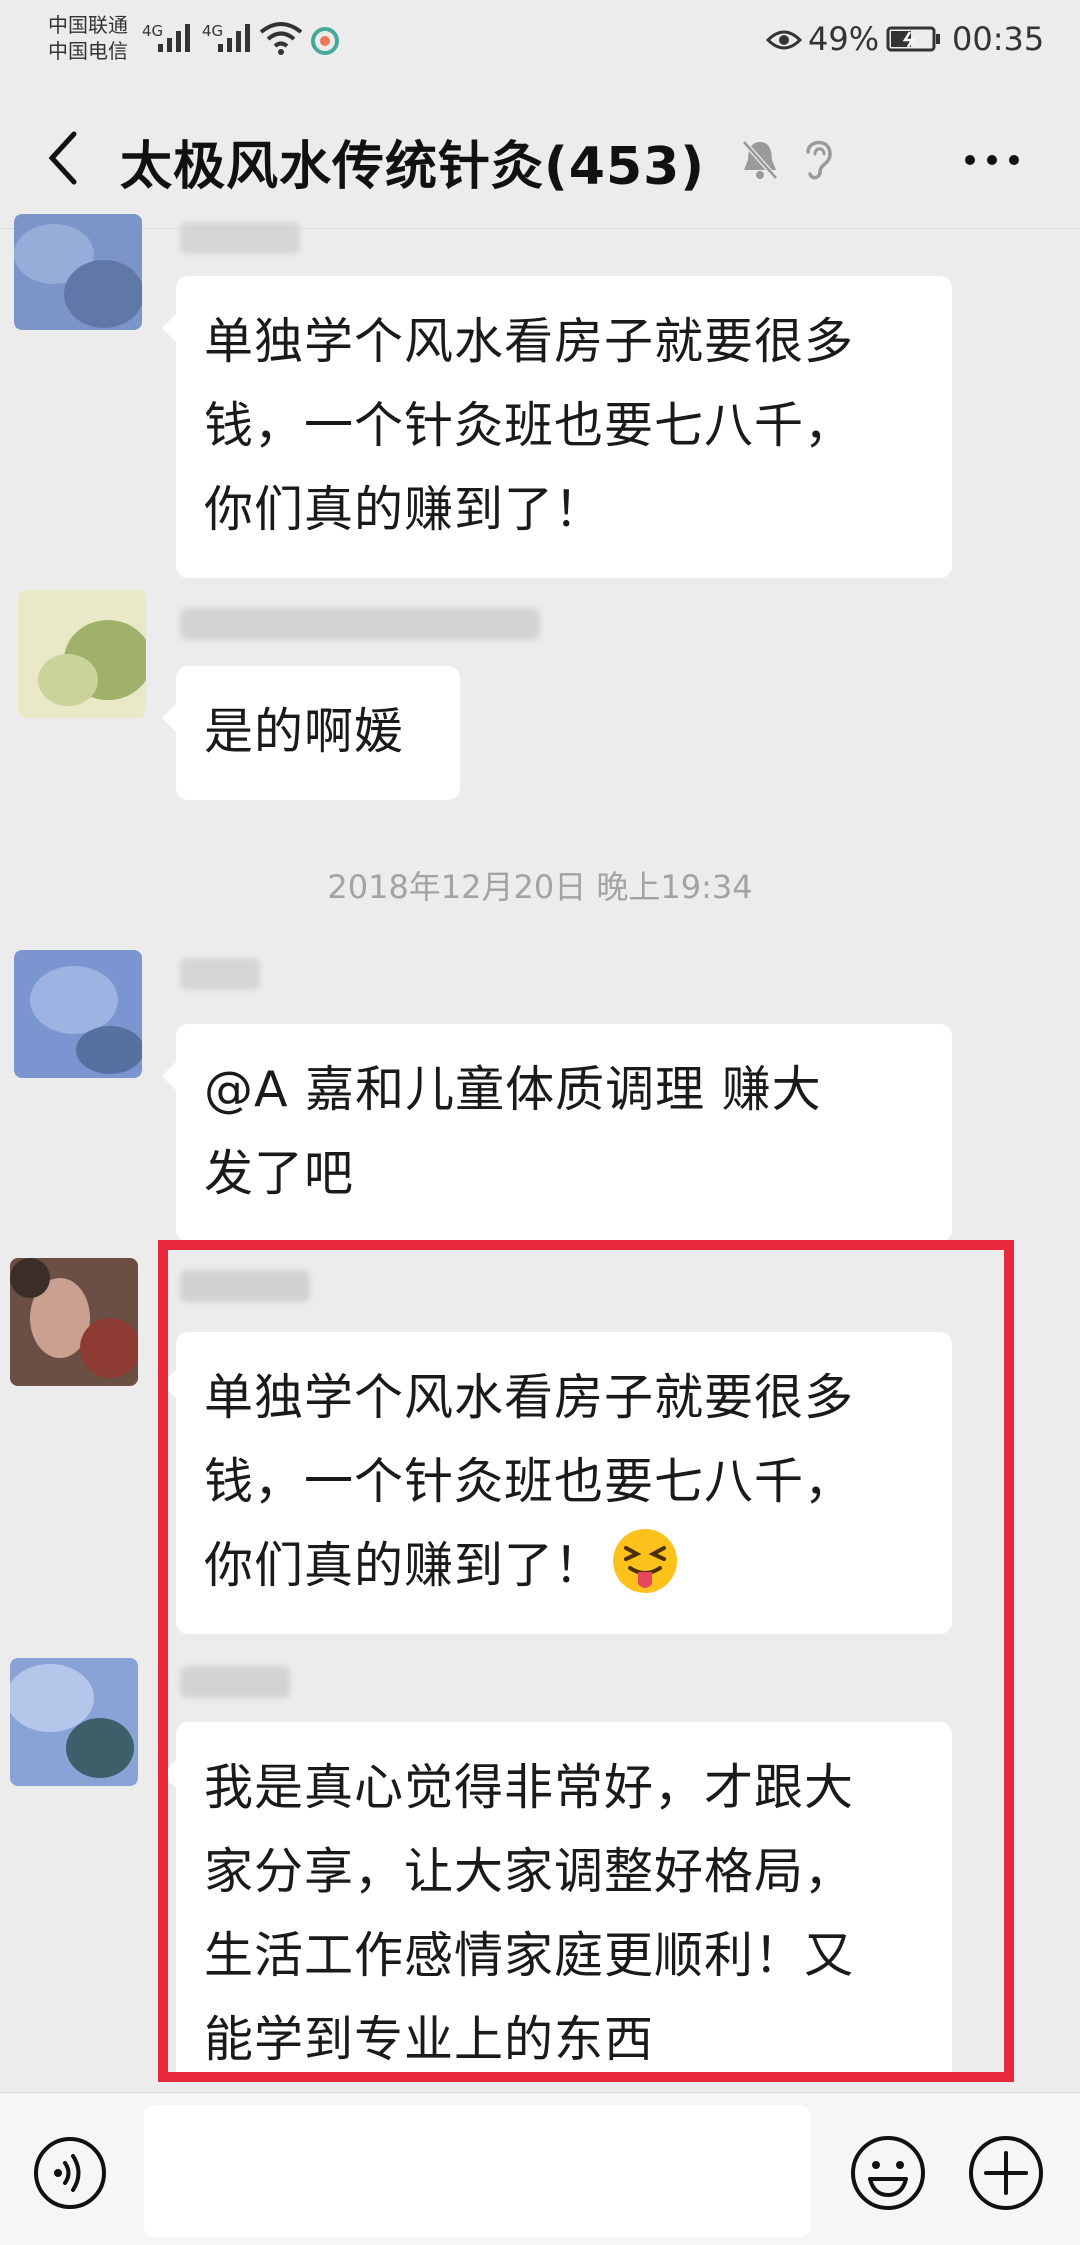  What do you see at coordinates (304, 731) in the screenshot?
I see `message-line: 是的啊媛` at bounding box center [304, 731].